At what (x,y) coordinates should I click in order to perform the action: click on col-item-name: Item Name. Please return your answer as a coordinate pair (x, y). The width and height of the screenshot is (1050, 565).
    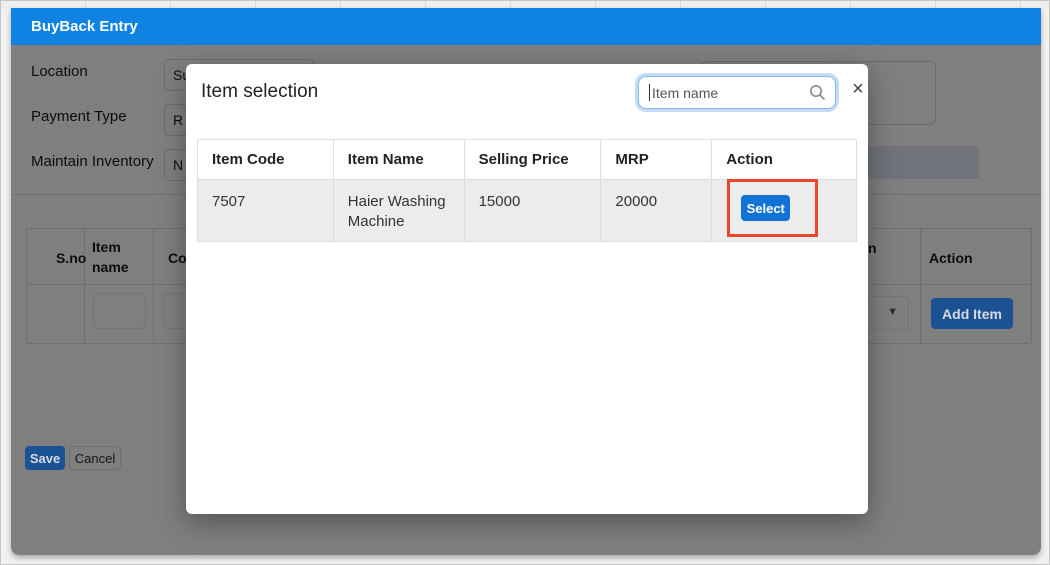
    Looking at the image, I should click on (399, 160).